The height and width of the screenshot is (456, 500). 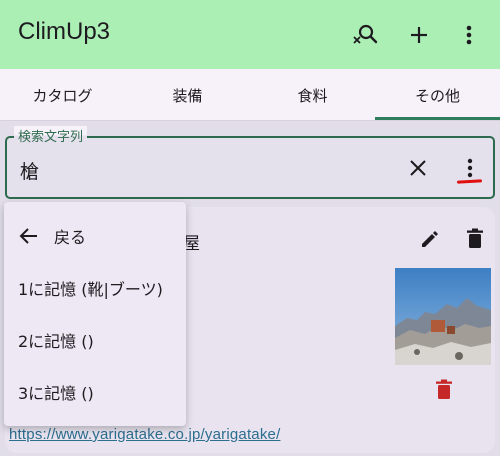 What do you see at coordinates (95, 392) in the screenshot?
I see `menu-item-memory-3: 3に記憶 ()` at bounding box center [95, 392].